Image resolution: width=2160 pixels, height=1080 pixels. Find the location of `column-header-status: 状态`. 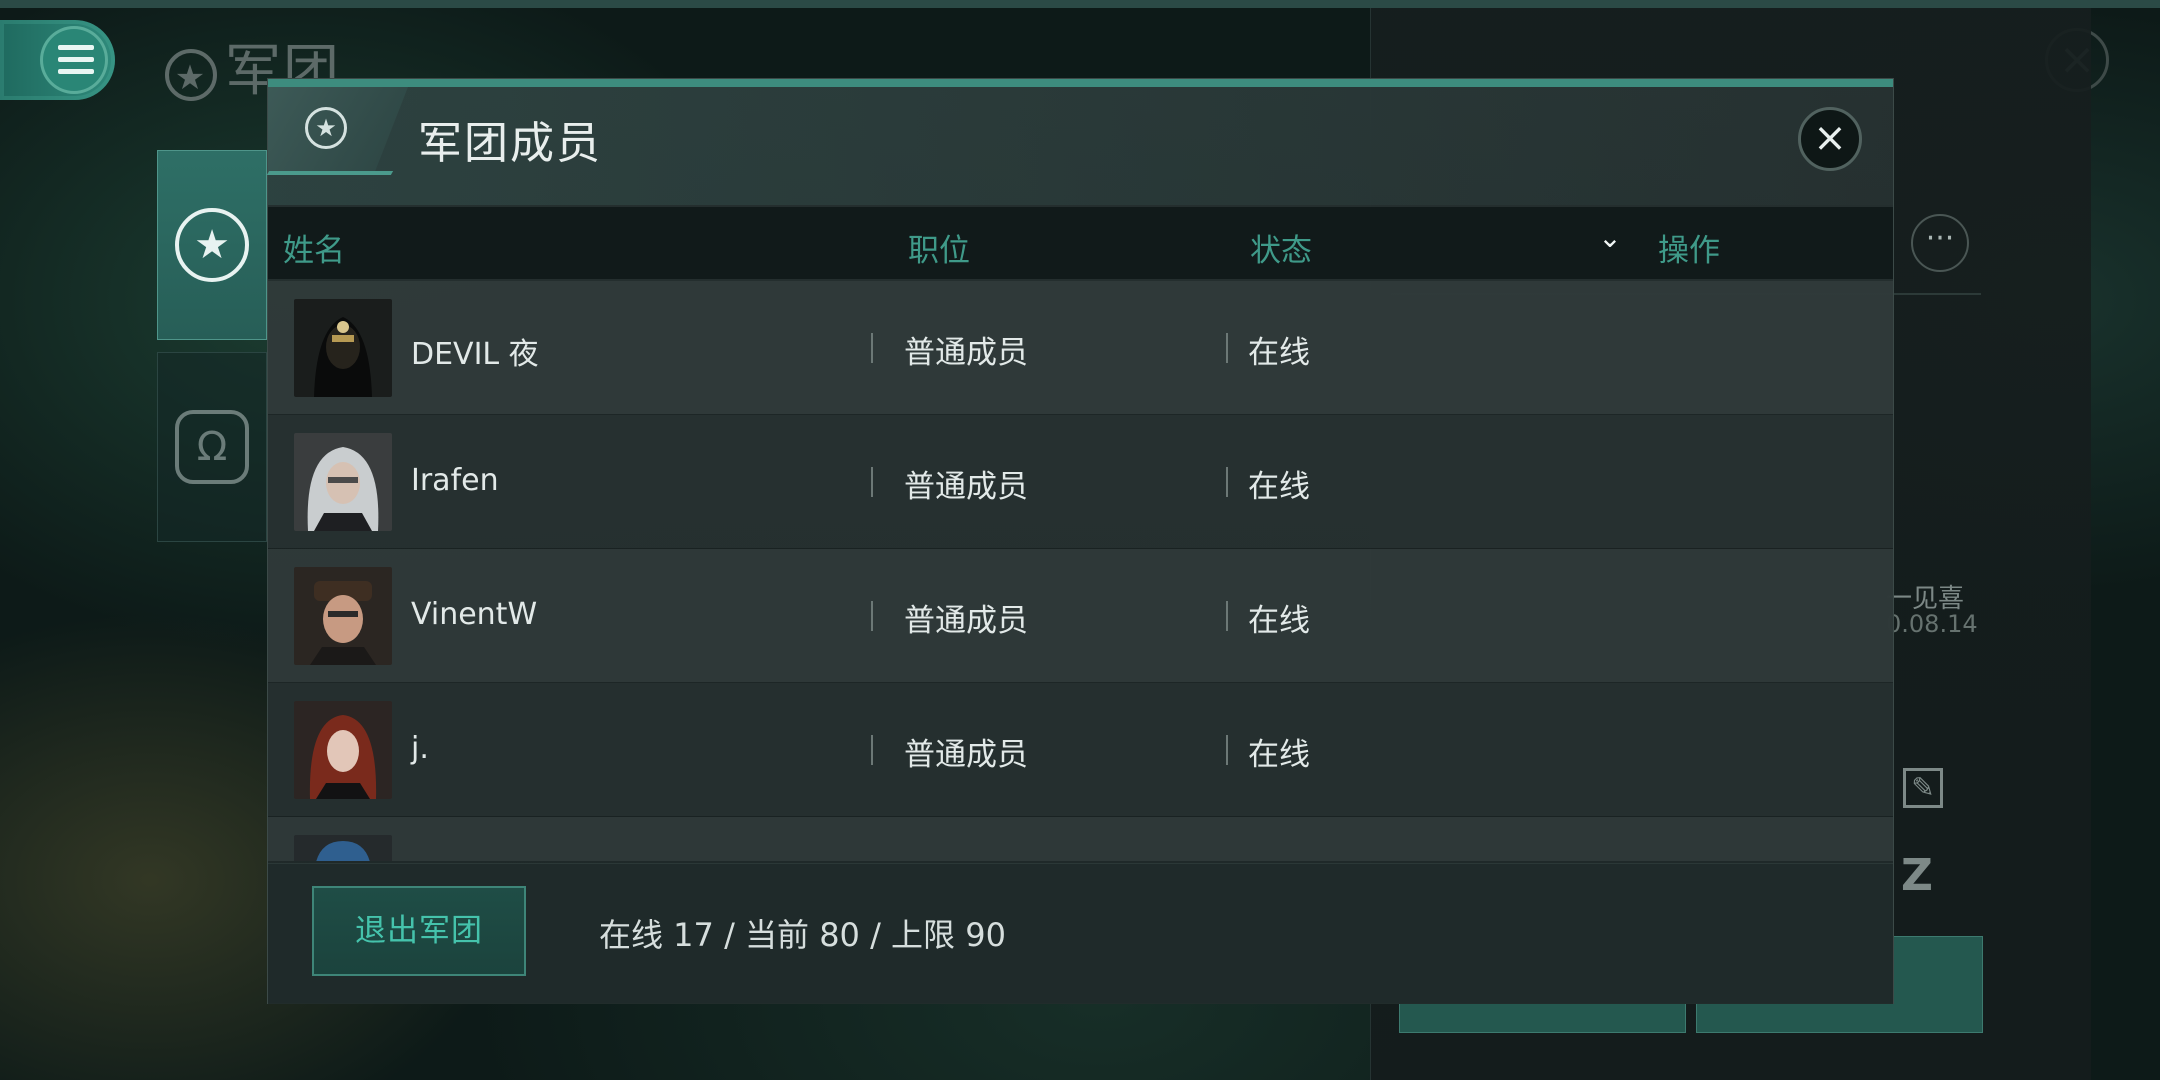

column-header-status: 状态 is located at coordinates (1281, 247).